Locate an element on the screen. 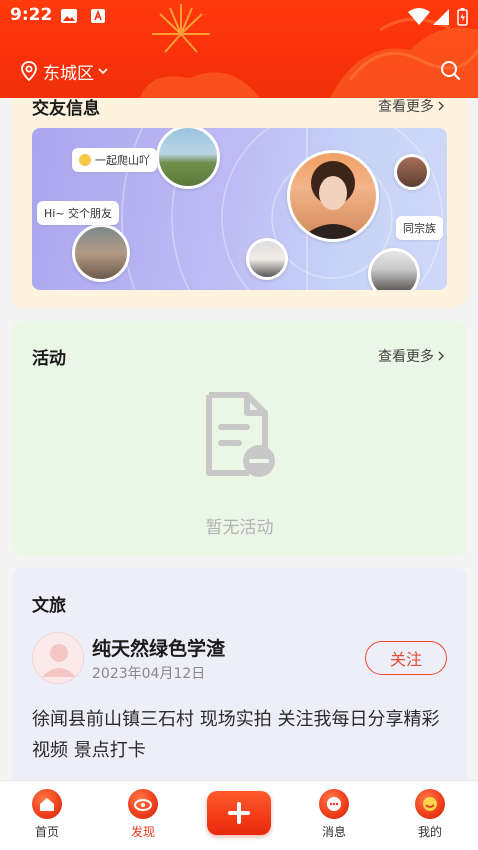 Image resolution: width=478 pixels, height=850 pixels. avatar-girl is located at coordinates (267, 259).